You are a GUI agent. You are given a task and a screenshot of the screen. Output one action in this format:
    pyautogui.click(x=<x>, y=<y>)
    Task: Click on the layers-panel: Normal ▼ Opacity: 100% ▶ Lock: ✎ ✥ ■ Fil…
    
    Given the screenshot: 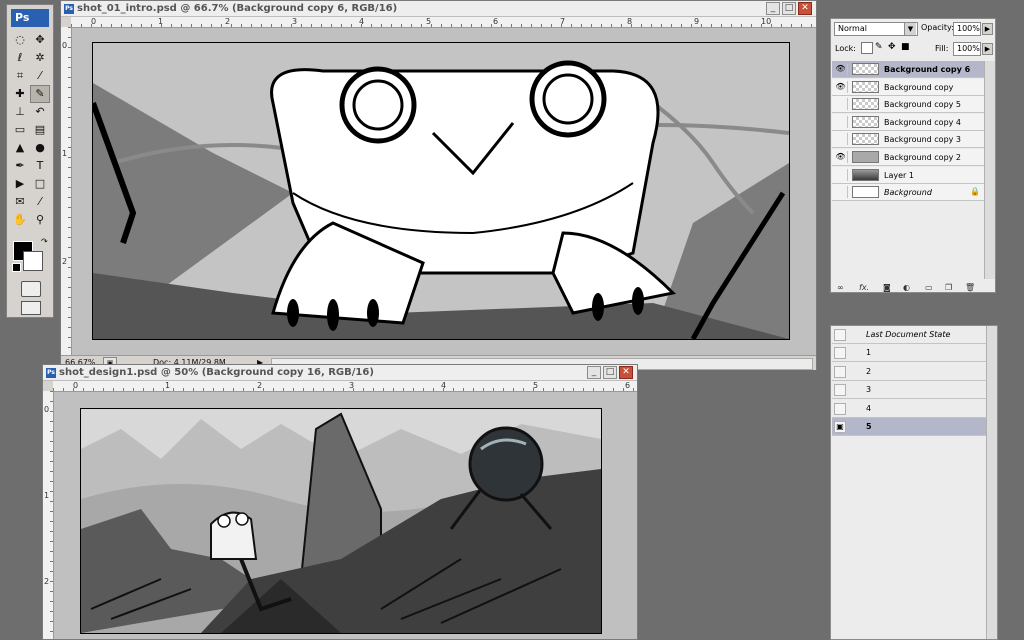 What is the action you would take?
    pyautogui.click(x=913, y=155)
    